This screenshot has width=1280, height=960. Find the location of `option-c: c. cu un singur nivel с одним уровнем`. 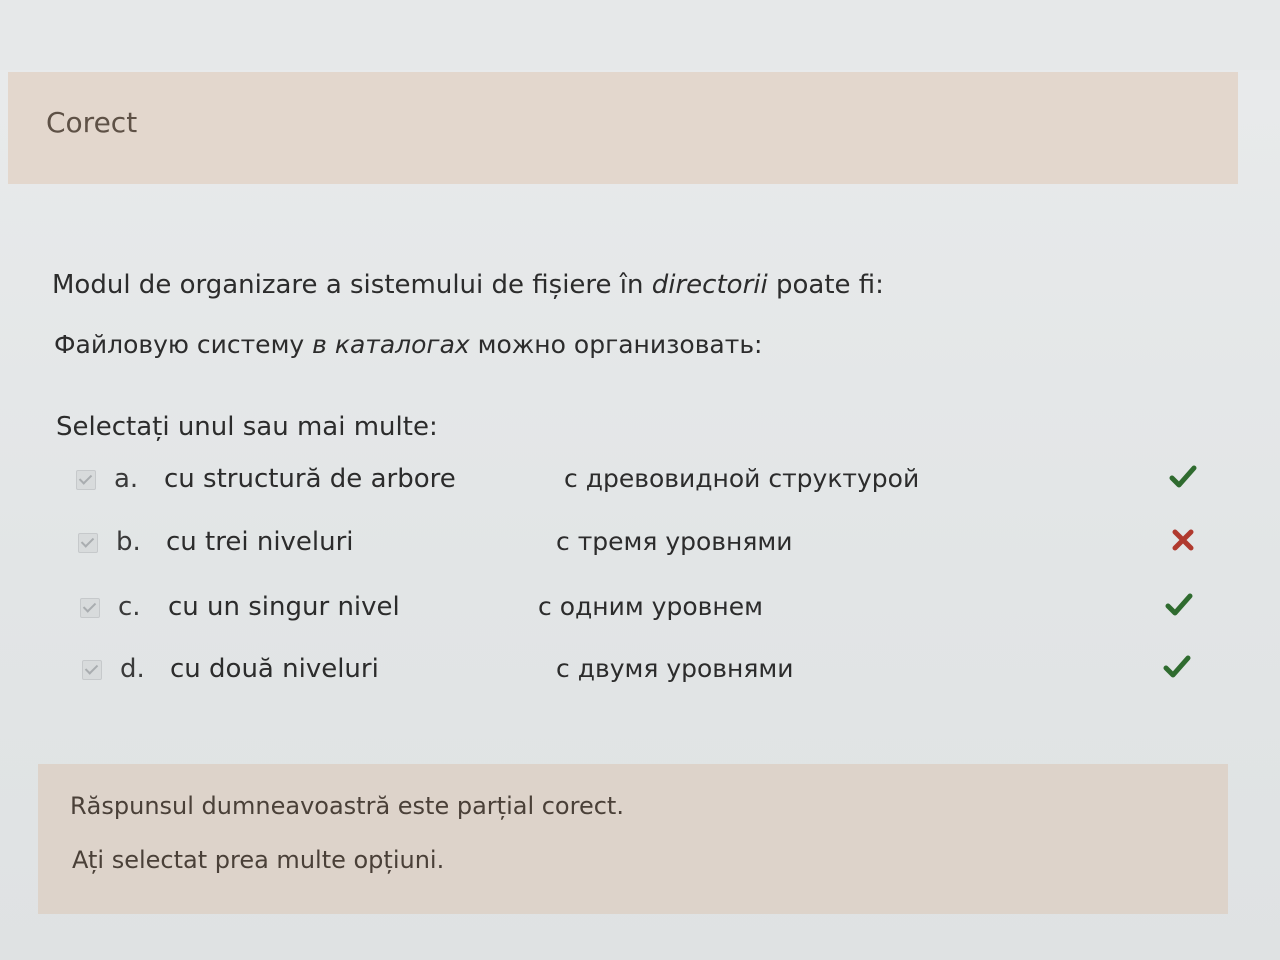

option-c: c. cu un singur nivel с одним уровнем is located at coordinates (660, 608).